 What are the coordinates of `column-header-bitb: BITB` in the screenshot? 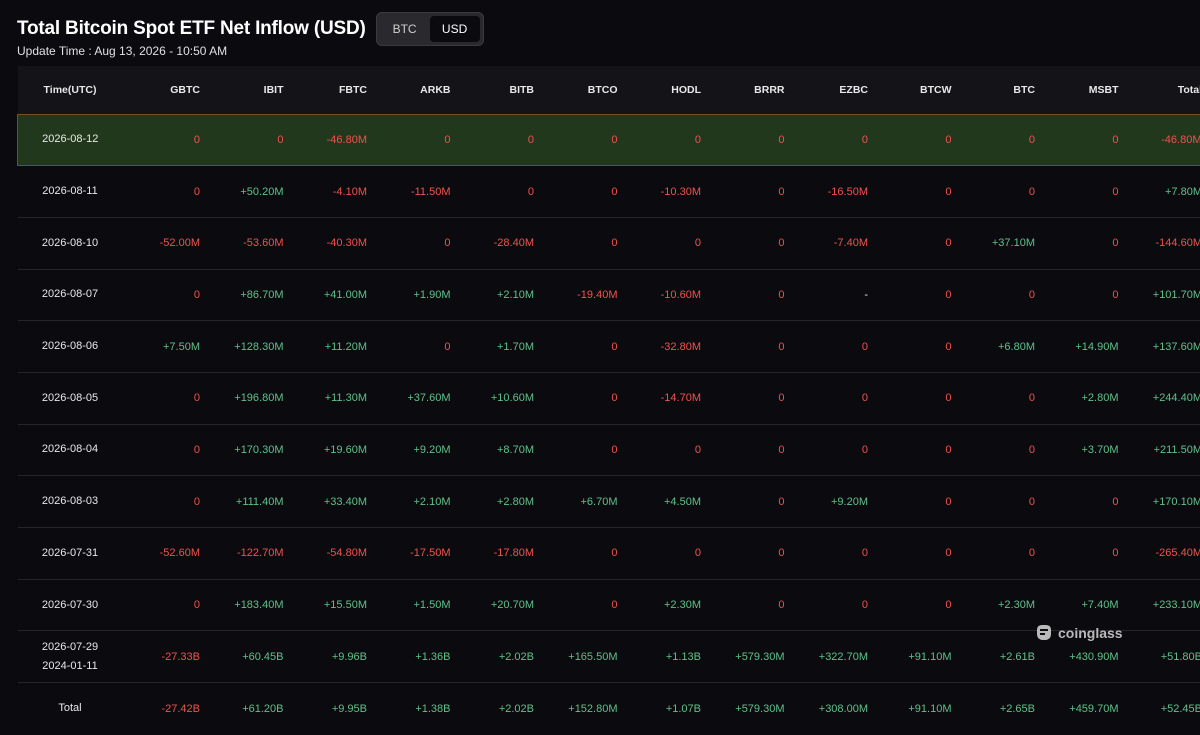 It's located at (498, 90).